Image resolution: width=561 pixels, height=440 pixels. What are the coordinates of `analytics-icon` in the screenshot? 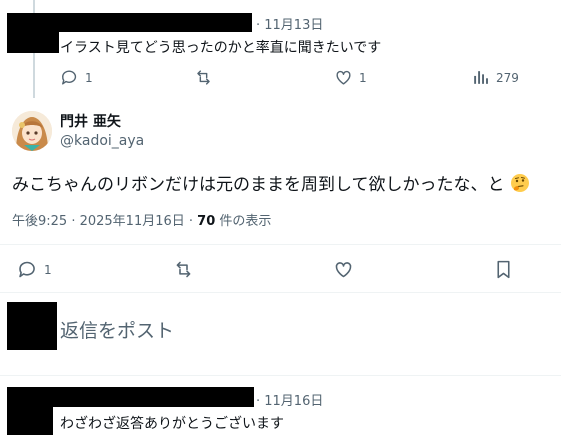 It's located at (481, 77).